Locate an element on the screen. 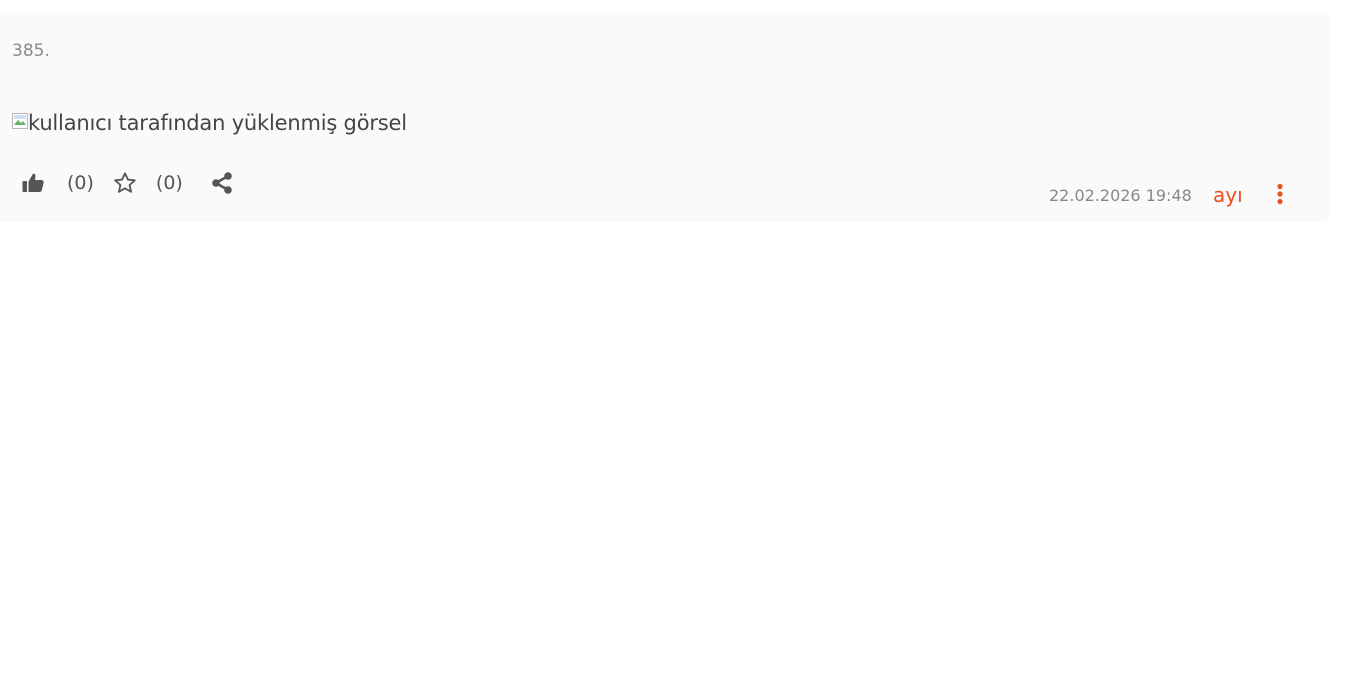 This screenshot has width=1352, height=681. like-button is located at coordinates (33, 183).